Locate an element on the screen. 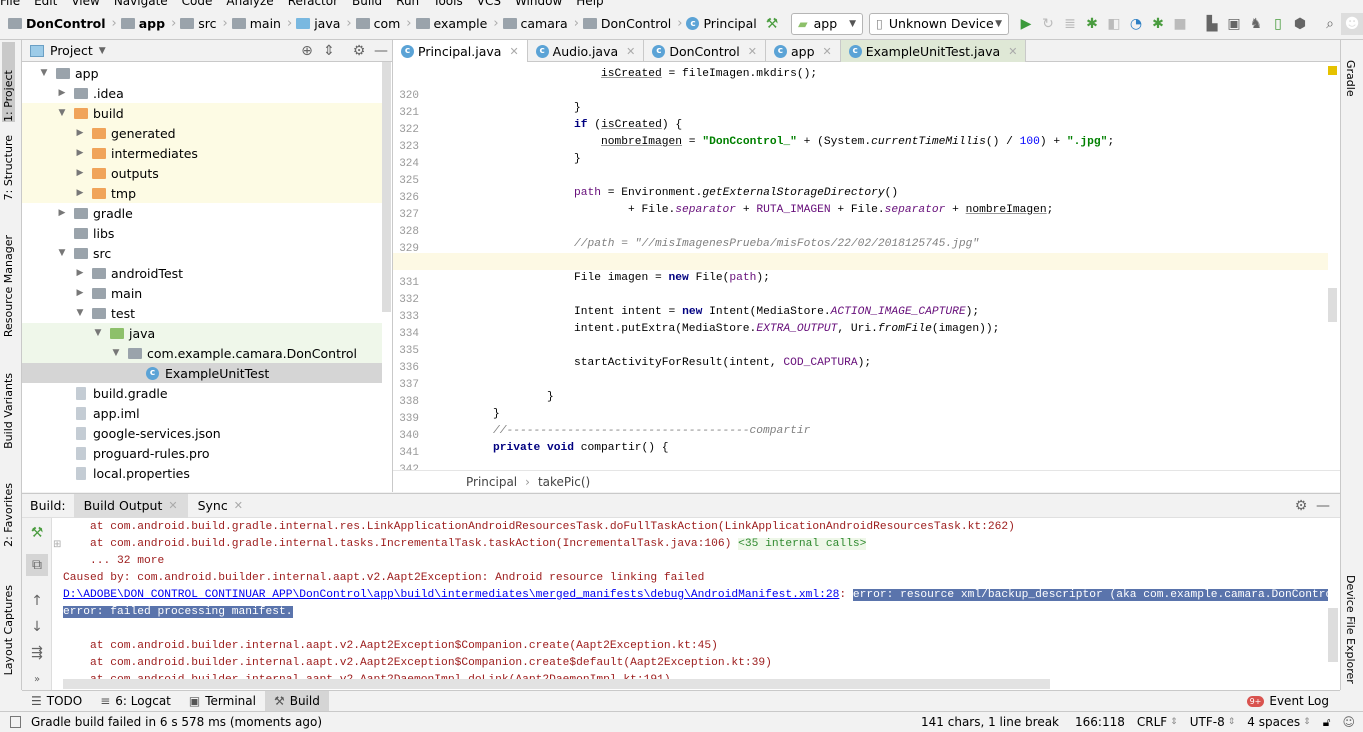  event-log-button: 9+ Event Log is located at coordinates (1288, 701).